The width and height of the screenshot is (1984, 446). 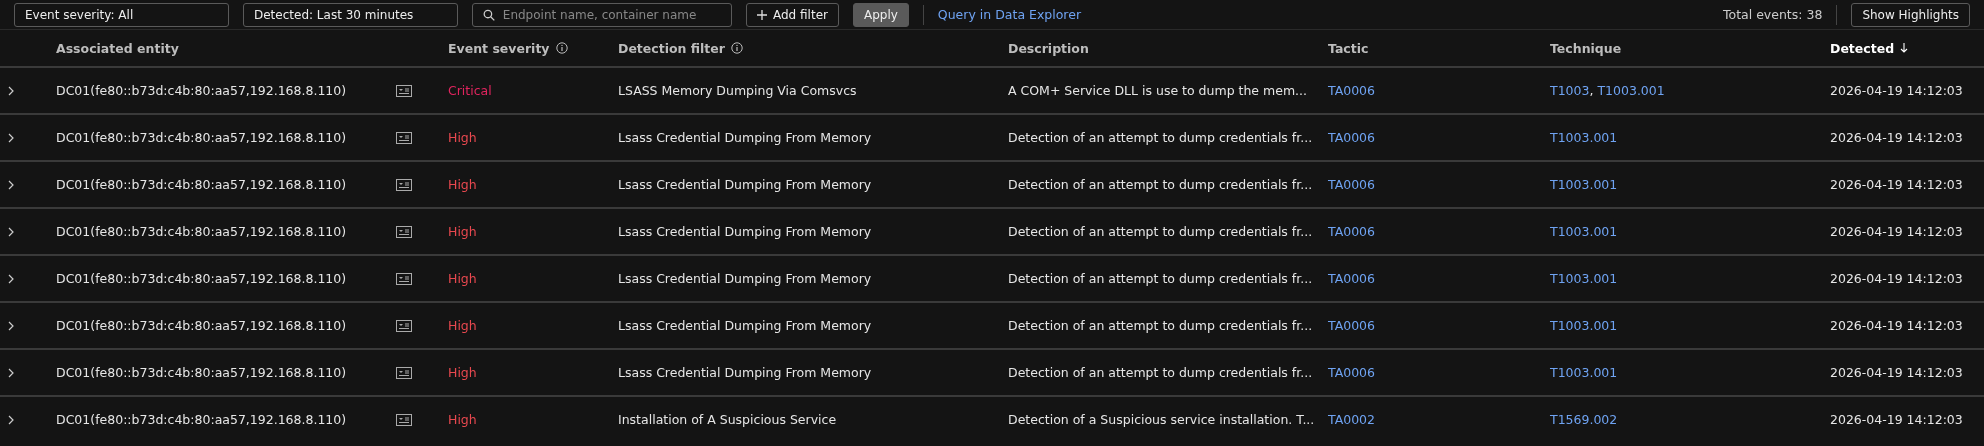 I want to click on search-icon, so click(x=489, y=14).